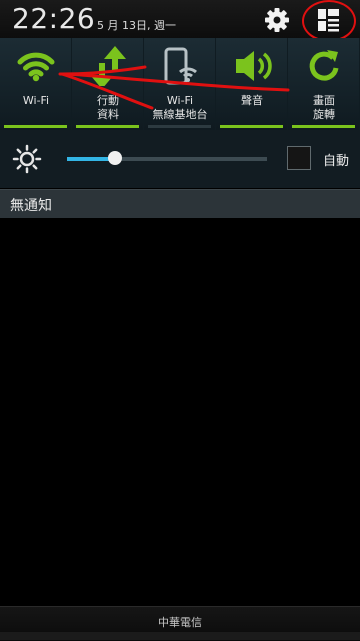 The image size is (360, 641). I want to click on mobile-data-icon, so click(108, 66).